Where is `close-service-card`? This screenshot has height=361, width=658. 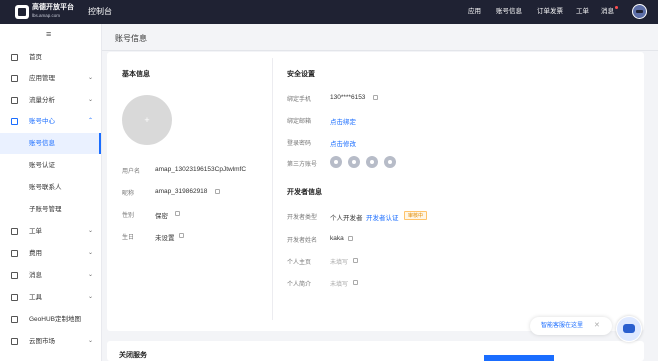
close-service-card is located at coordinates (375, 351).